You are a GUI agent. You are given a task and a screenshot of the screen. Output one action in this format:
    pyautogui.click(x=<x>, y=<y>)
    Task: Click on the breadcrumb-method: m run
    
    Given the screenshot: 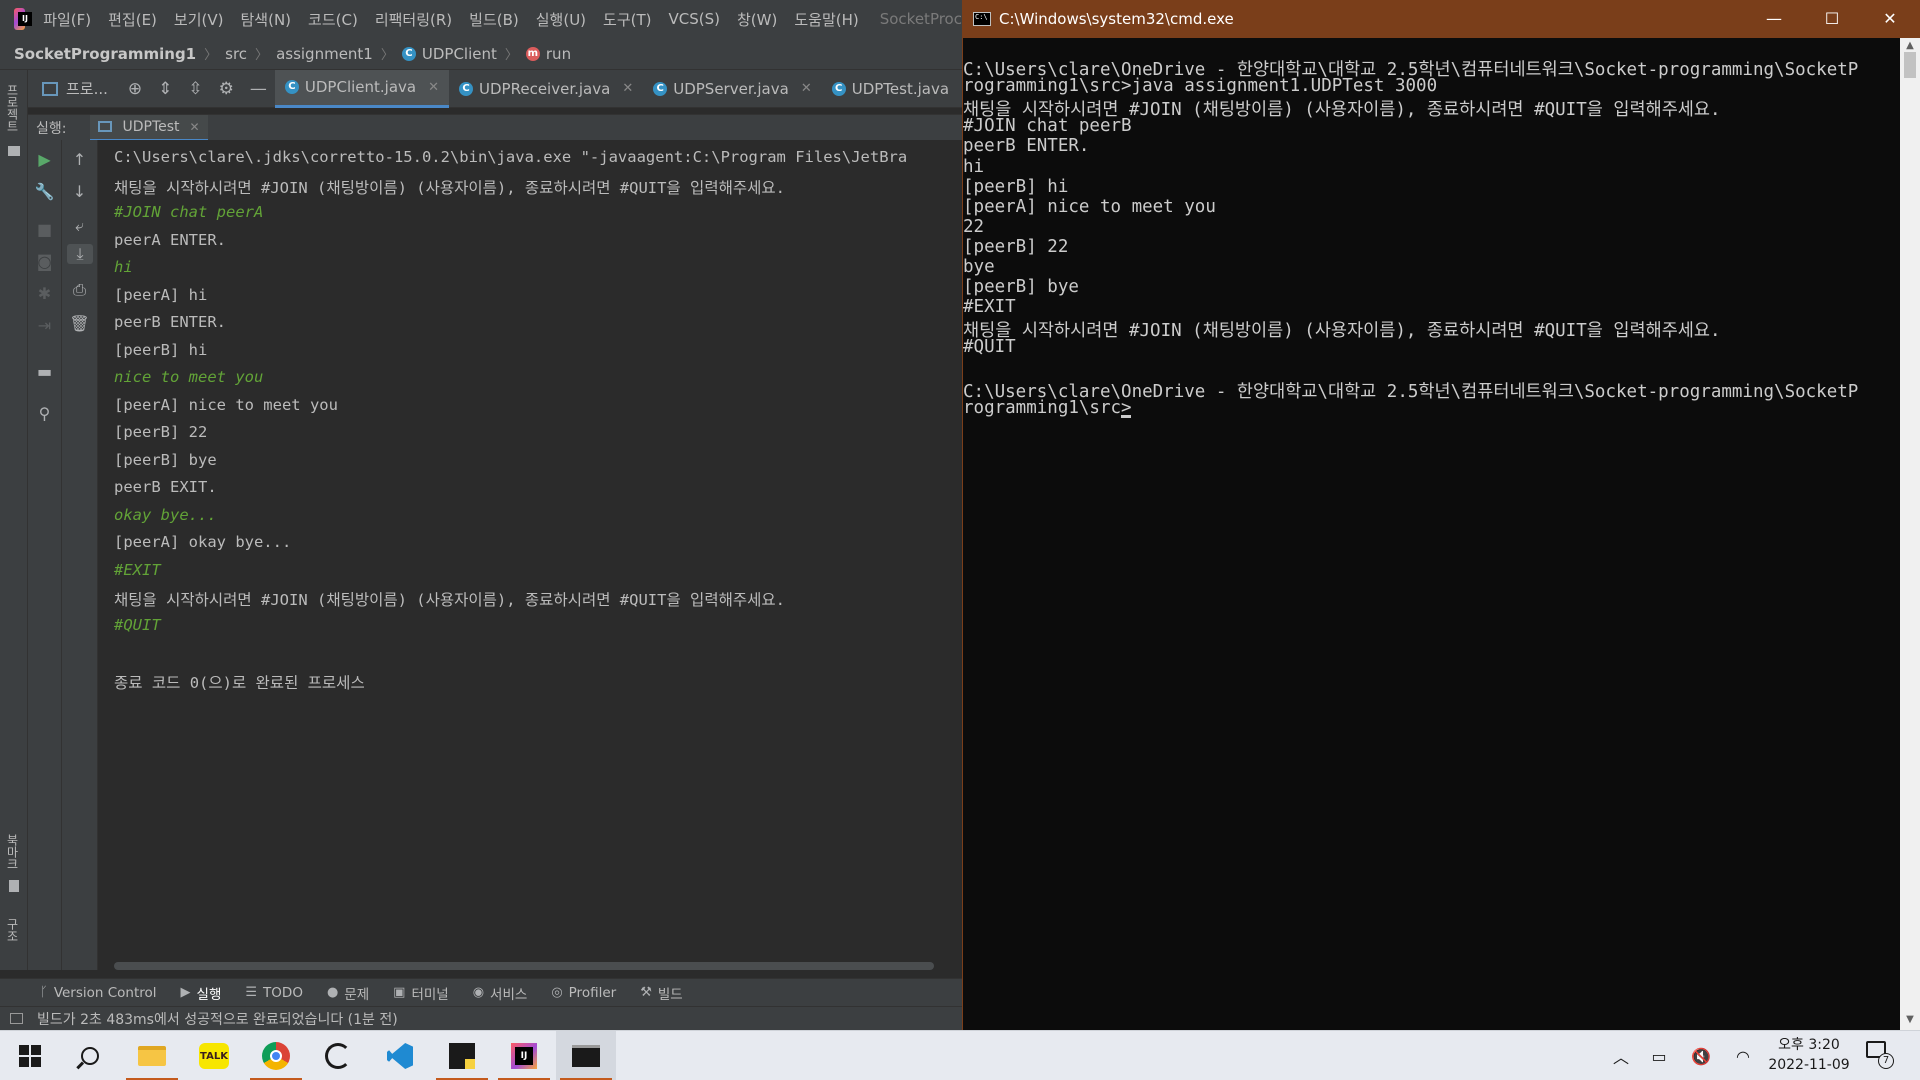 What is the action you would take?
    pyautogui.click(x=548, y=54)
    